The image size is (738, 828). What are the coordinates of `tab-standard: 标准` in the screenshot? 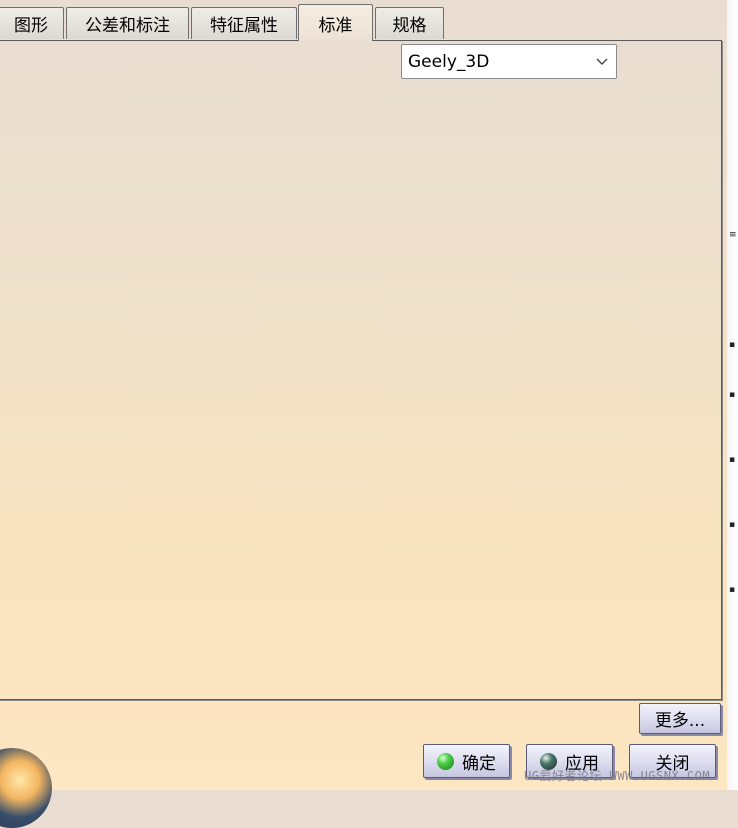 It's located at (335, 22).